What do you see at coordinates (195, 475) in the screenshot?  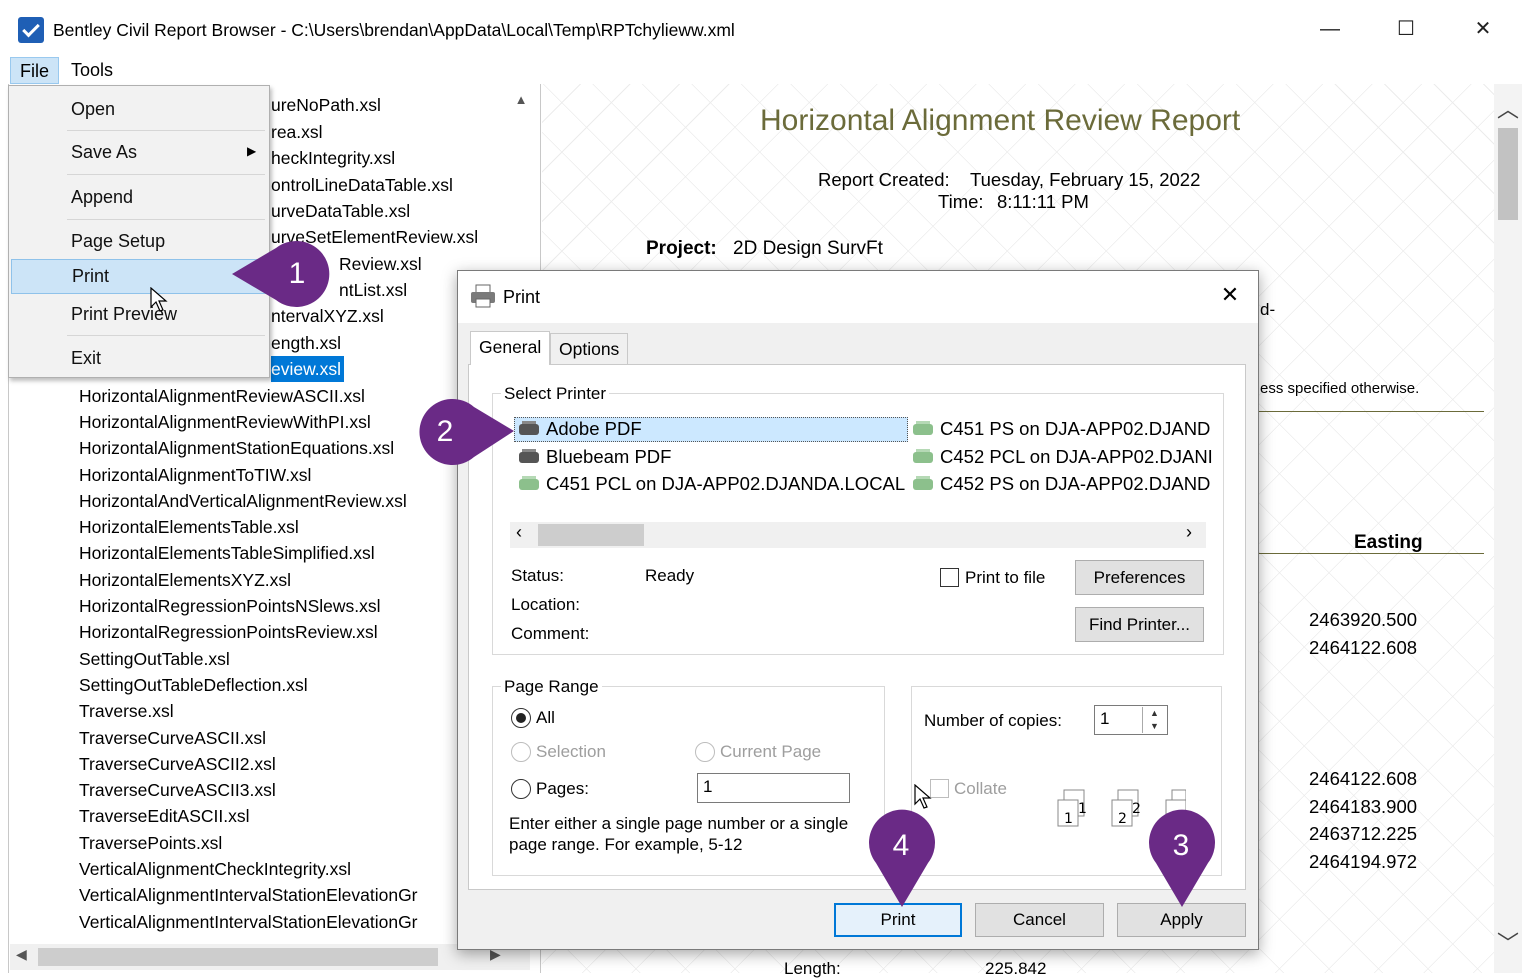 I see `list-item: HorizontalAlignmentToTIW.xsl` at bounding box center [195, 475].